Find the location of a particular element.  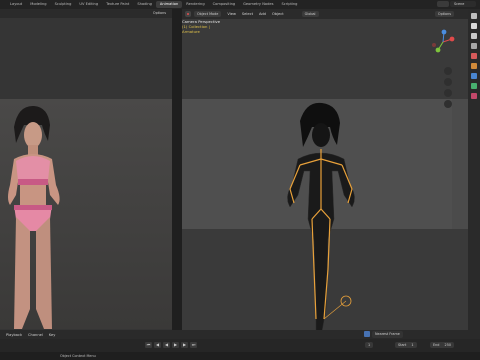

tab-animation: Animation is located at coordinates (169, 4).